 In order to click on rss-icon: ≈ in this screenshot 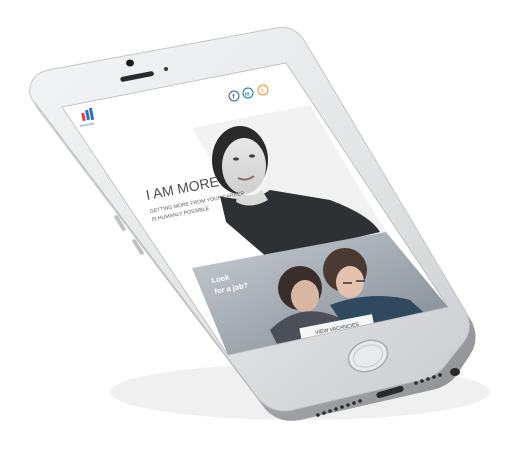, I will do `click(263, 90)`.